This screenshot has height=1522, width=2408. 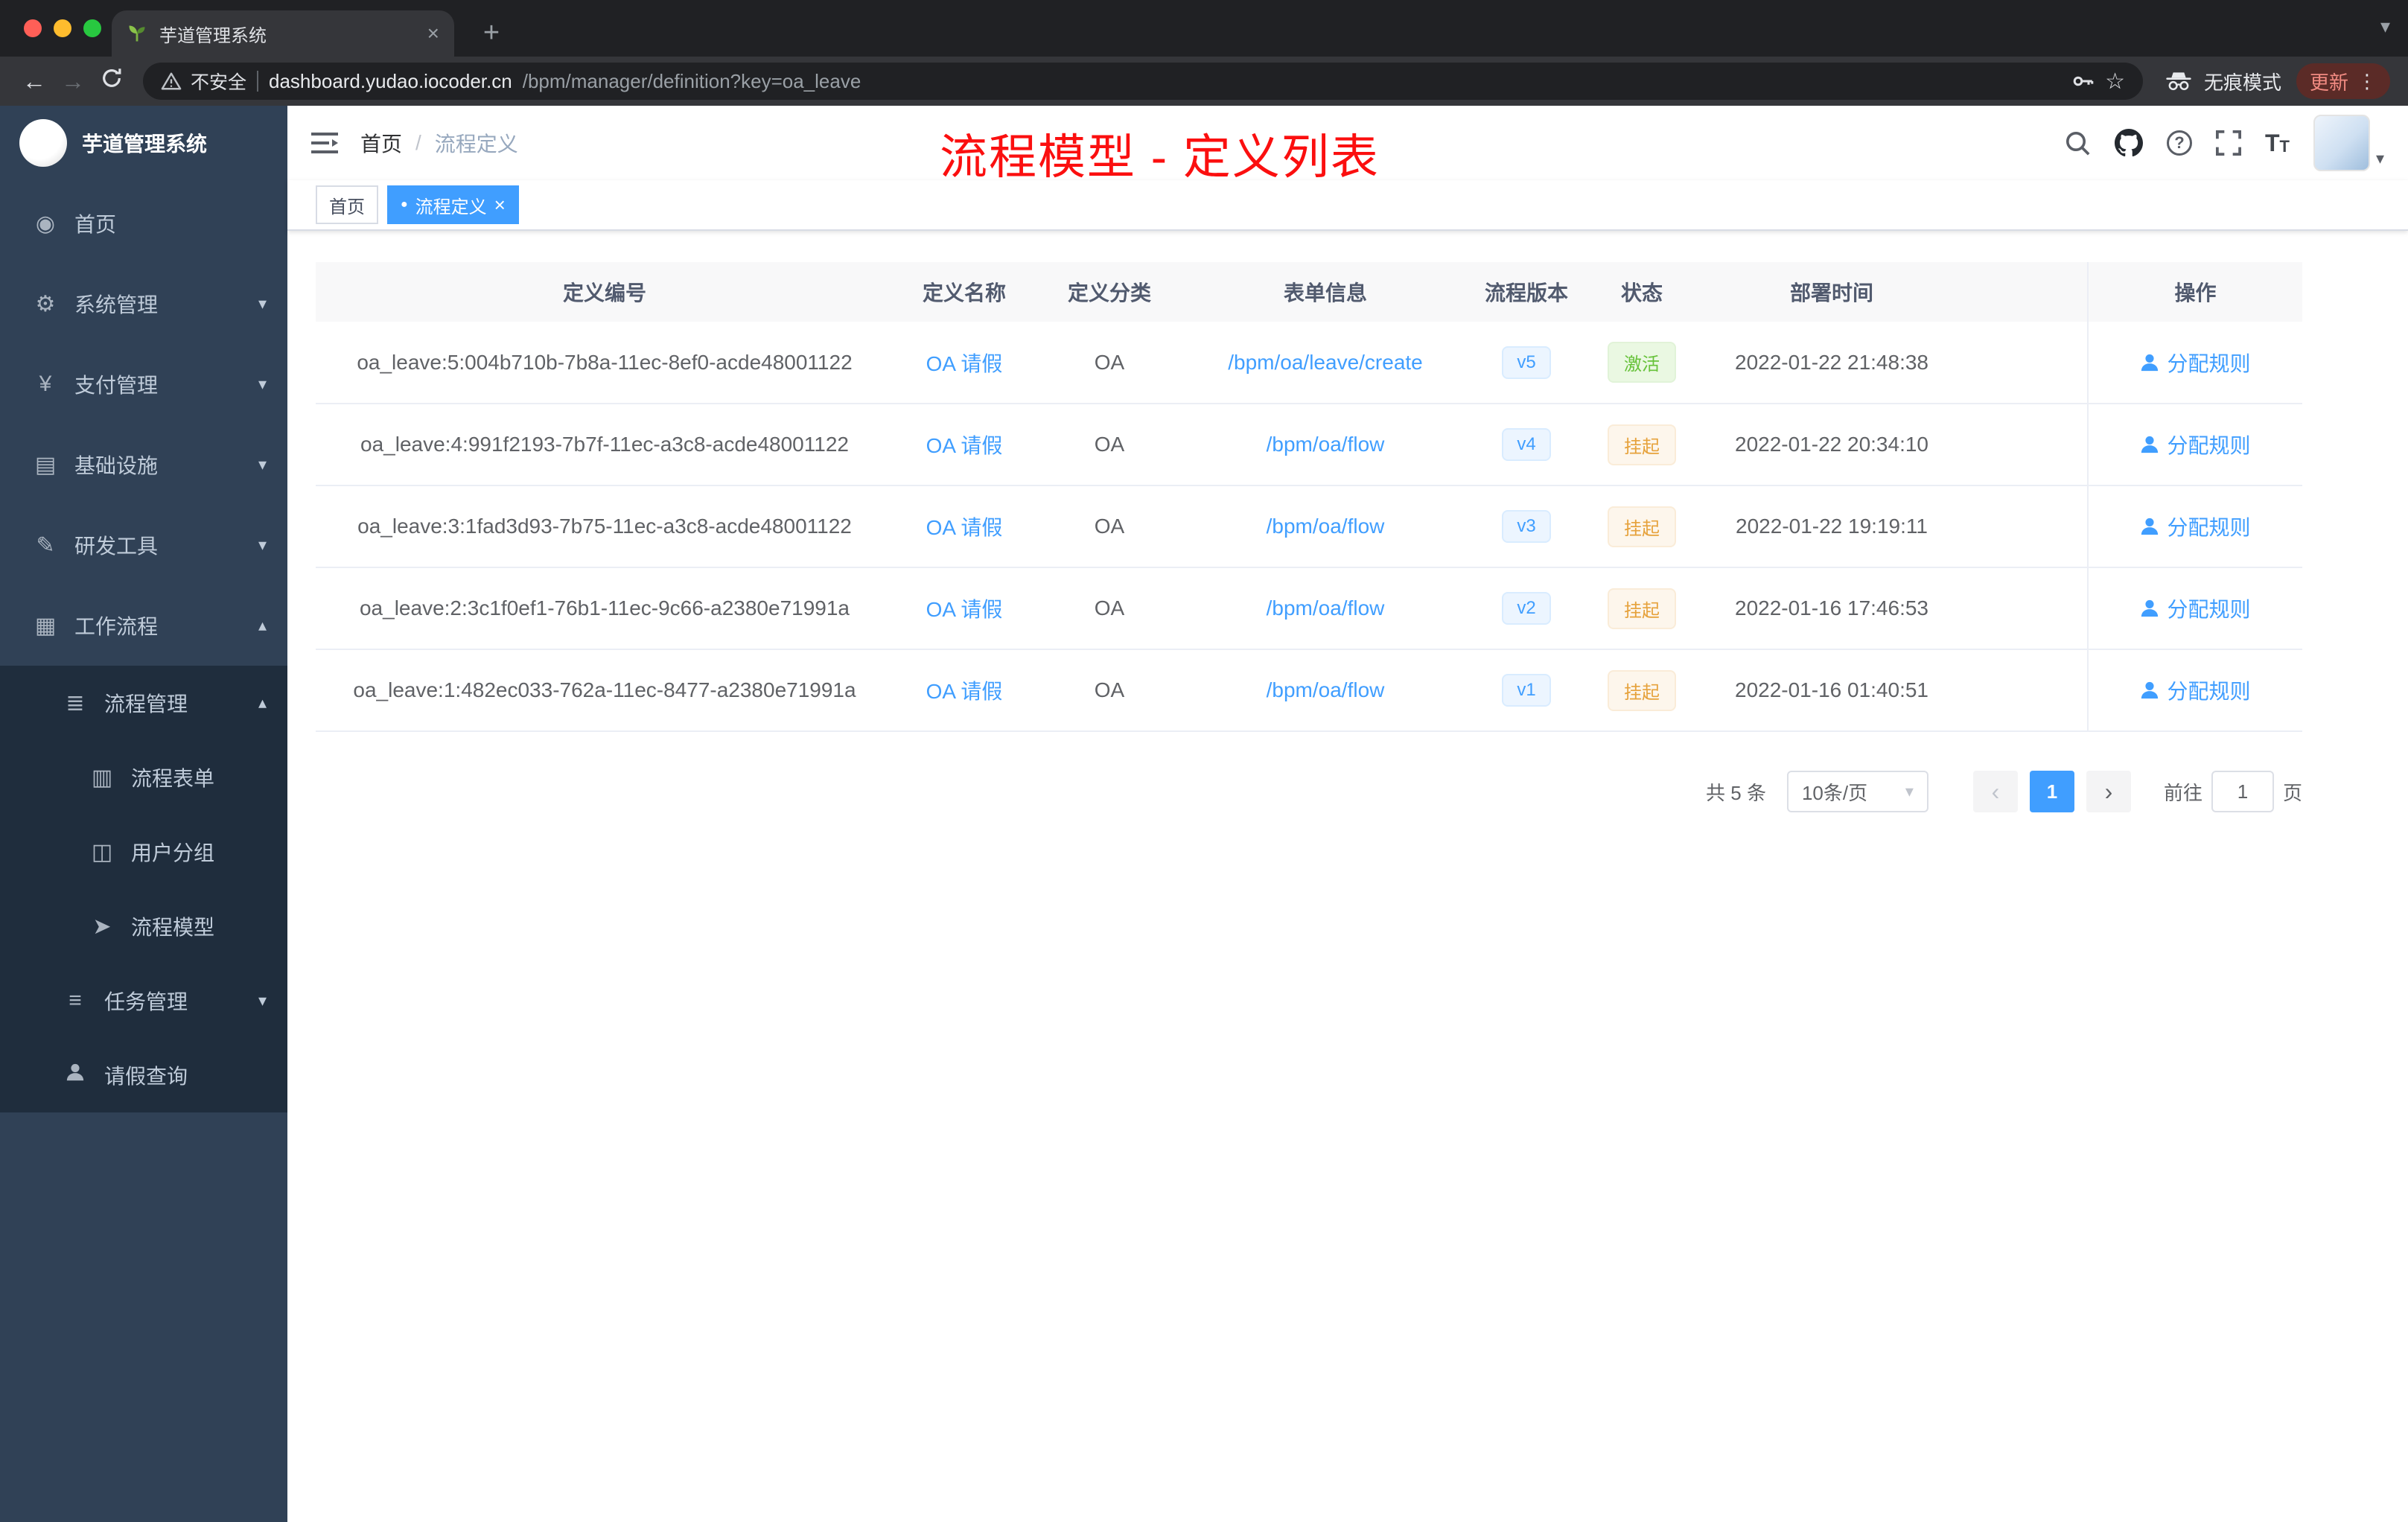 I want to click on browser-tab: 芋道管理系统 ×, so click(x=283, y=33).